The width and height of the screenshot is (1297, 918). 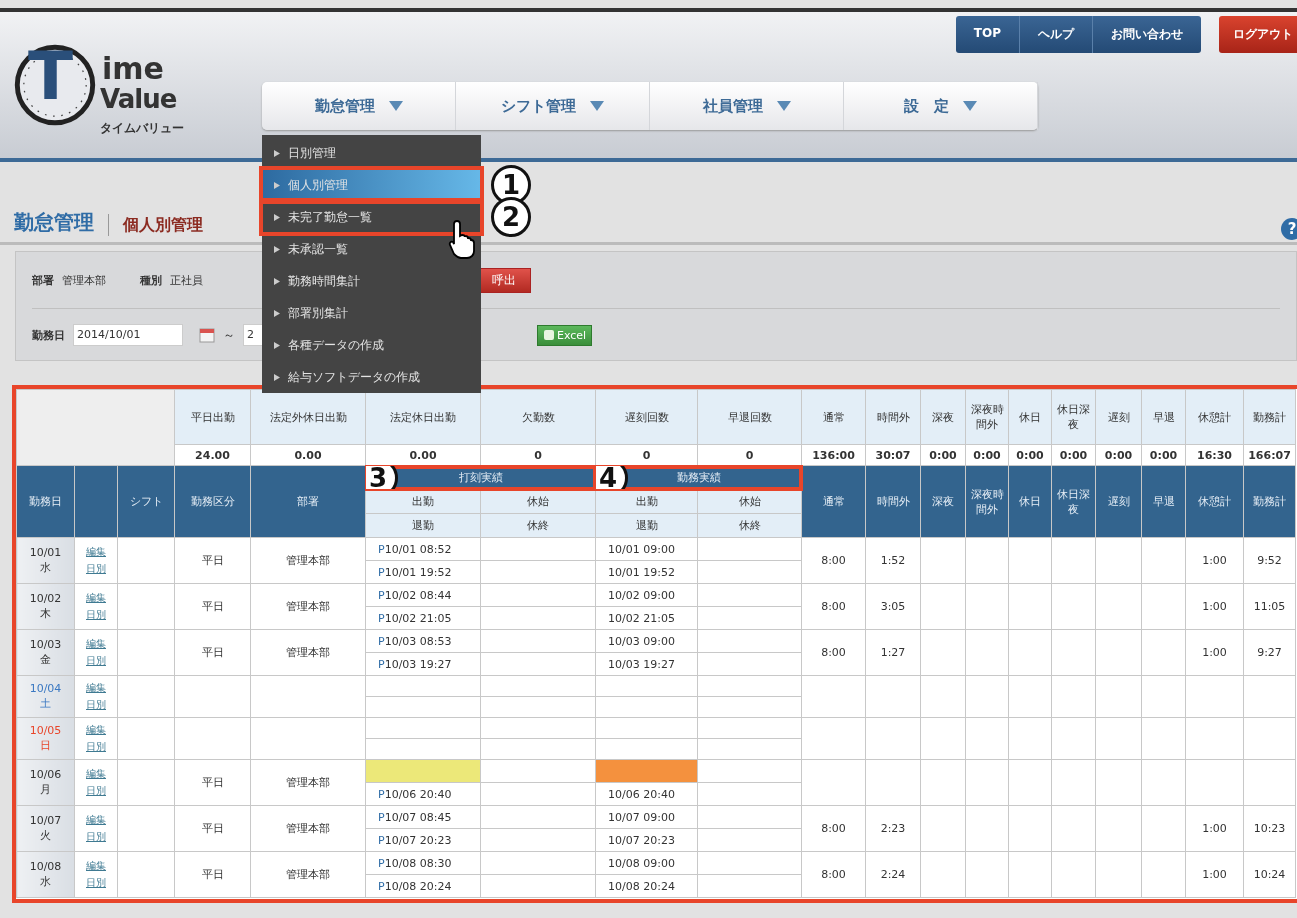 I want to click on column-header: 遅刻, so click(x=1118, y=501).